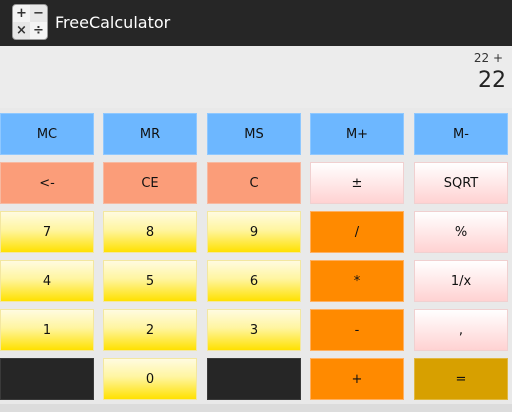 This screenshot has height=412, width=512. Describe the element at coordinates (21, 13) in the screenshot. I see `plus-glyph: +` at that location.